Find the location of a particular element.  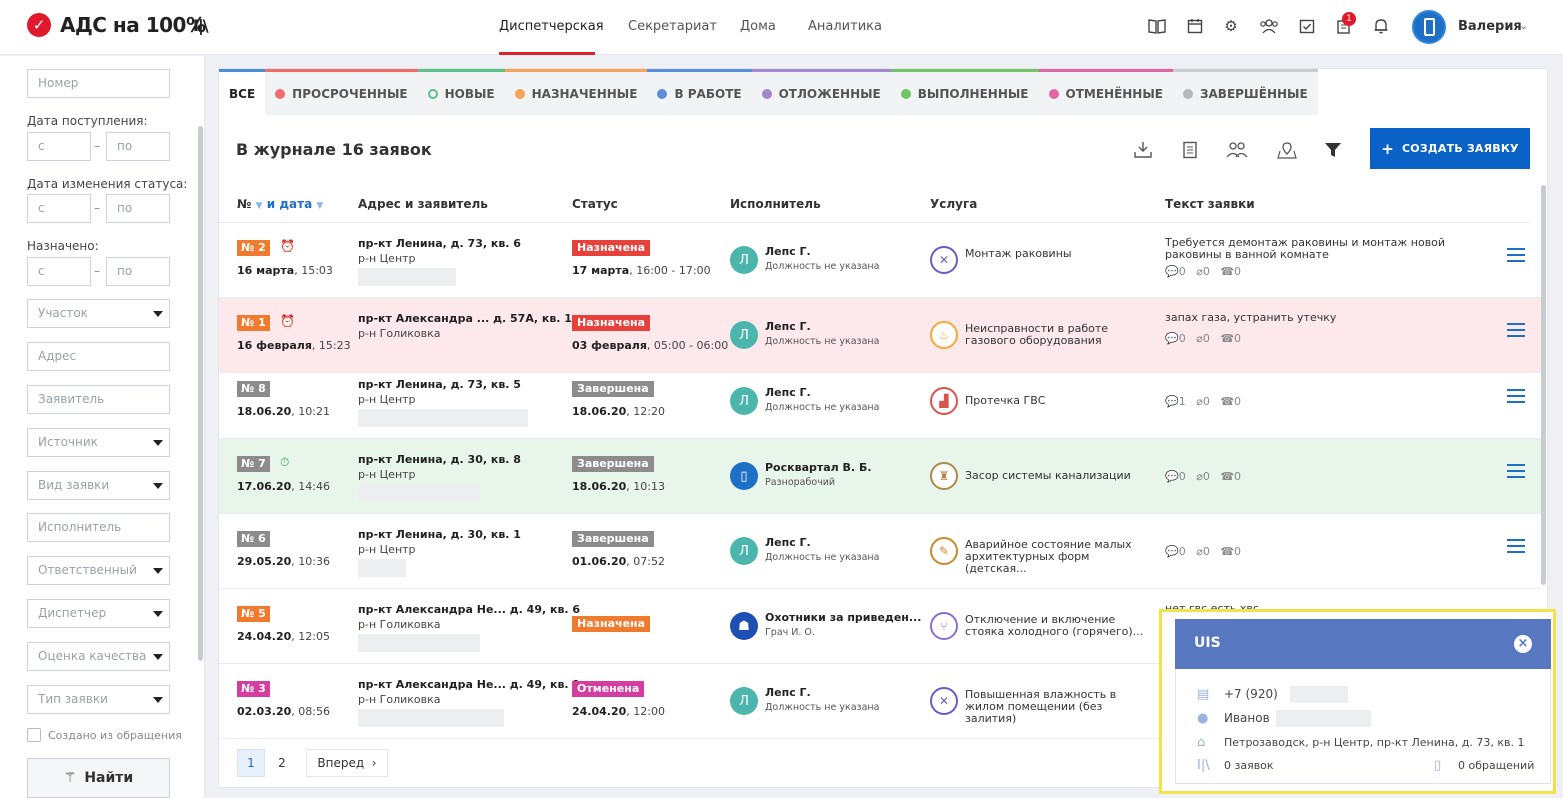

request-address: пр-кт Ленина, д. 73, кв. 5 is located at coordinates (439, 384).